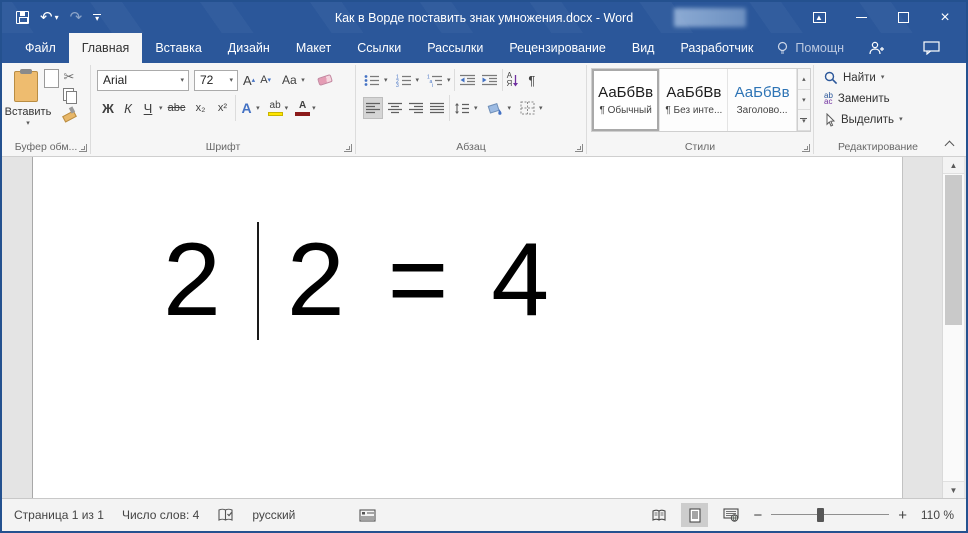  Describe the element at coordinates (28, 123) in the screenshot. I see `paste-dropdown-icon: ▾` at that location.